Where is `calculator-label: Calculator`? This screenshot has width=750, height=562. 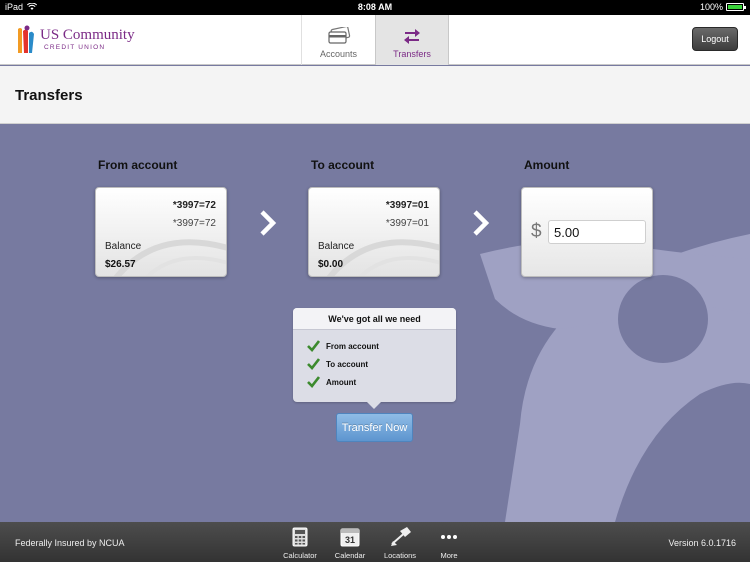
calculator-label: Calculator is located at coordinates (300, 555).